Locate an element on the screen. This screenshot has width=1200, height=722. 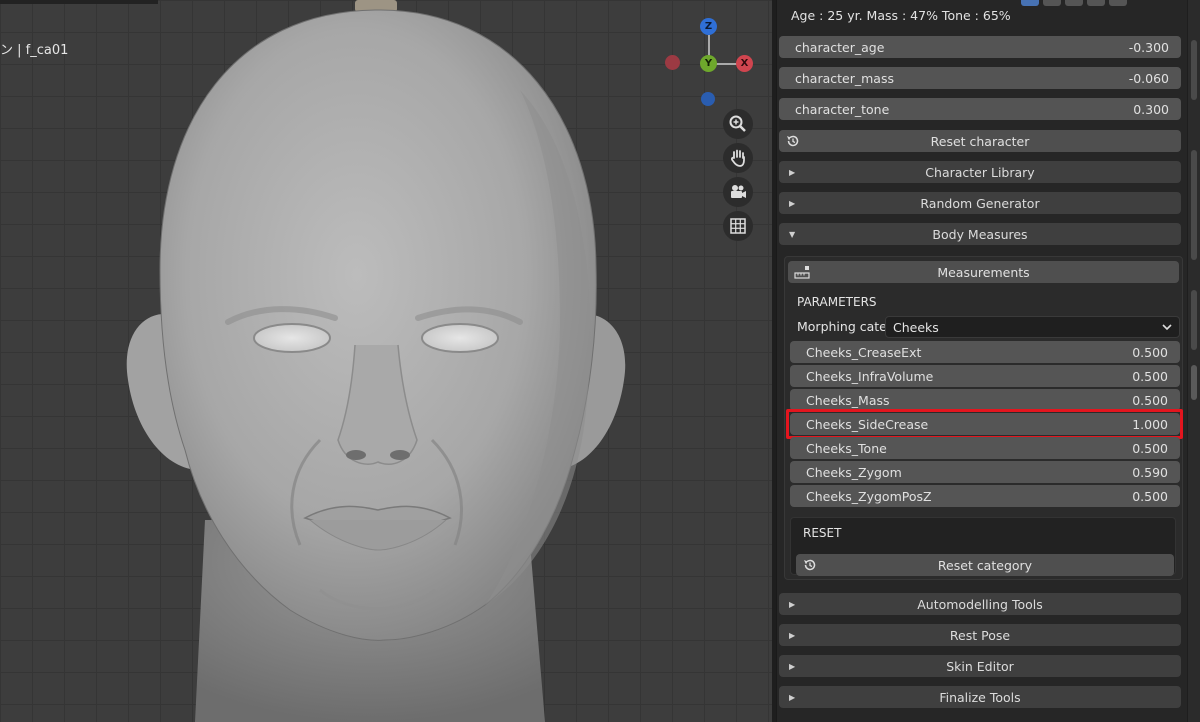
param-row: Cheeks_Tone 0.500 is located at coordinates (985, 448).